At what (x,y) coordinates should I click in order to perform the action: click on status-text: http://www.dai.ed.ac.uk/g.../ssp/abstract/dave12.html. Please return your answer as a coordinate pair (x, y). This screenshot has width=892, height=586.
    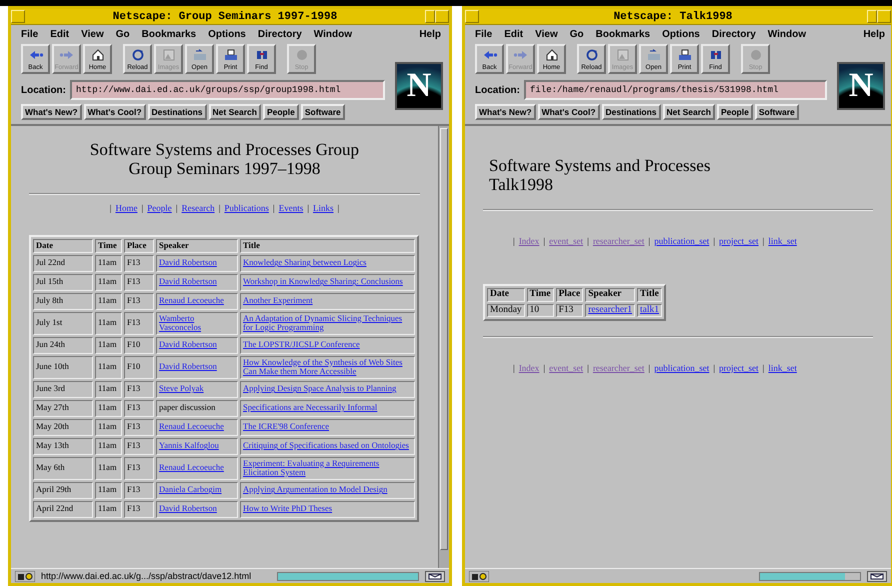
    Looking at the image, I should click on (146, 576).